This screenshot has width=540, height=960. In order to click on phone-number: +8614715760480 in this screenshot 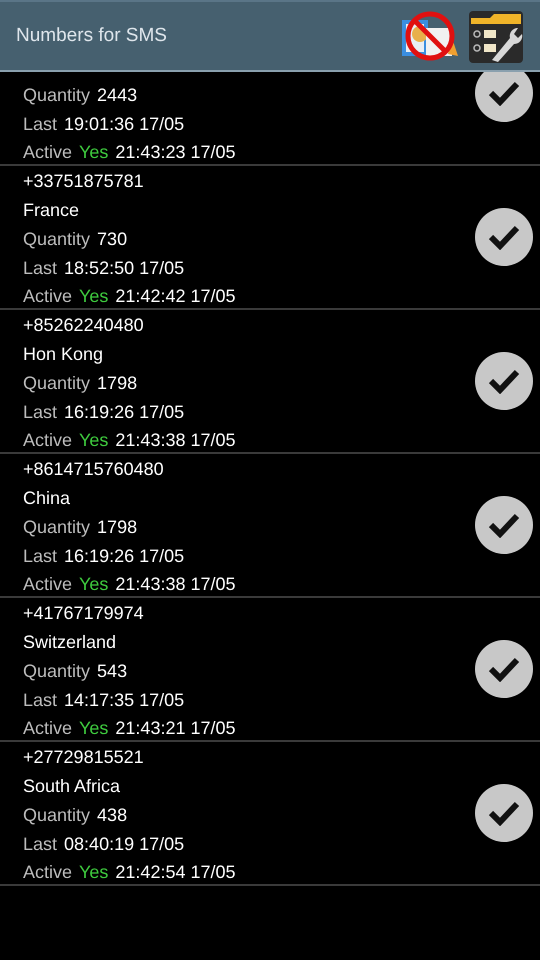, I will do `click(93, 469)`.